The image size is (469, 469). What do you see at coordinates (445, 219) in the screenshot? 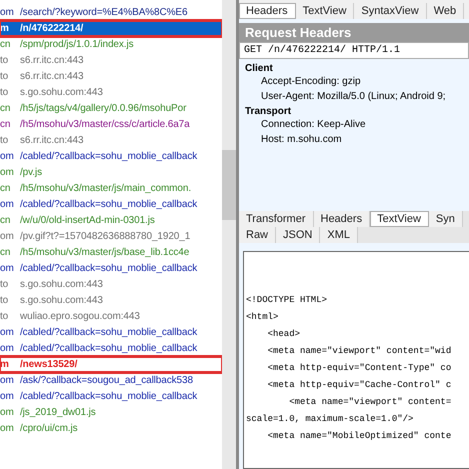
I see `tab: Syn` at bounding box center [445, 219].